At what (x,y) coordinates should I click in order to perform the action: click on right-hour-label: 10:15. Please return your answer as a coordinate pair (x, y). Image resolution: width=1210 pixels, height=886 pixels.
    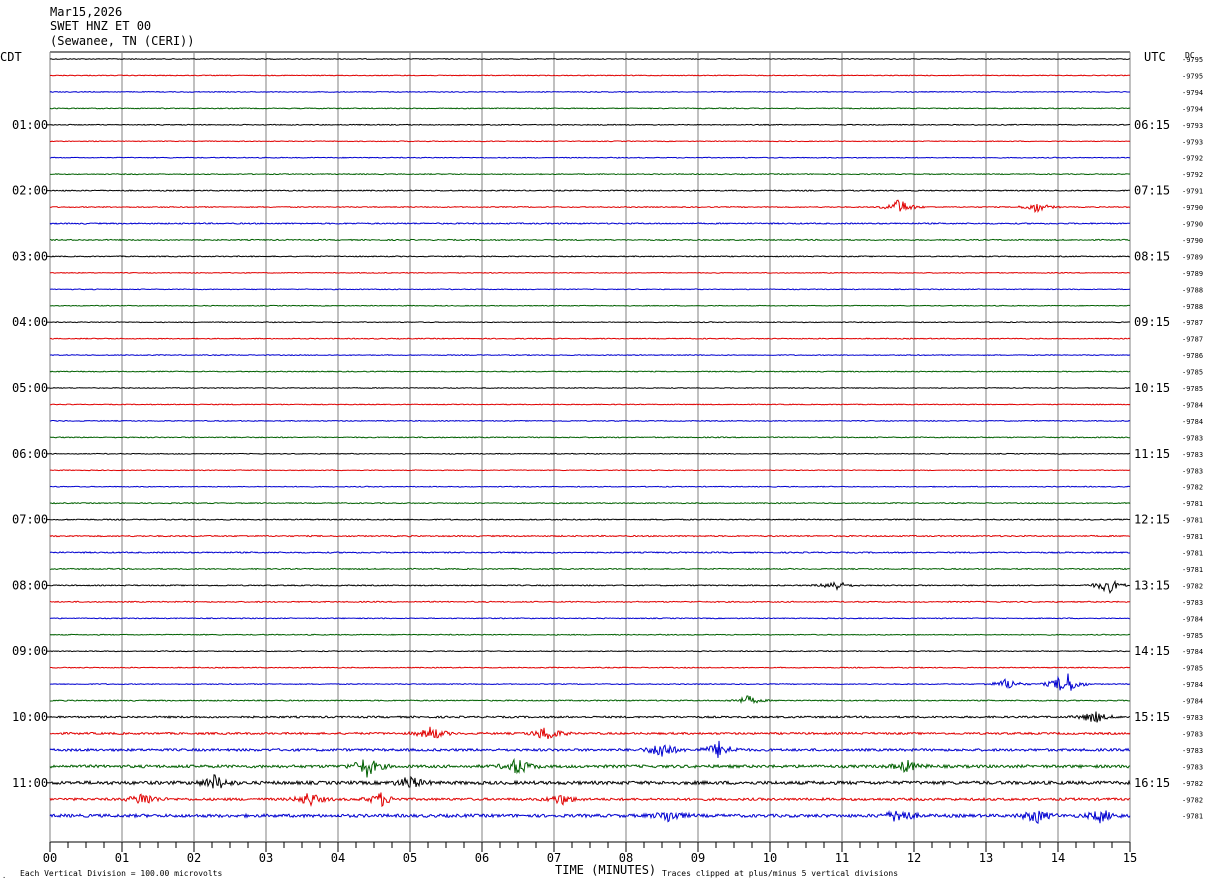
    Looking at the image, I should click on (1152, 388).